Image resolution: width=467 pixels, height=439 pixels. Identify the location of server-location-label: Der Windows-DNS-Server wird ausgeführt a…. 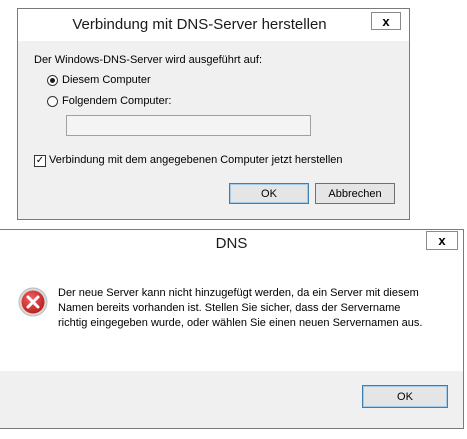
(148, 60).